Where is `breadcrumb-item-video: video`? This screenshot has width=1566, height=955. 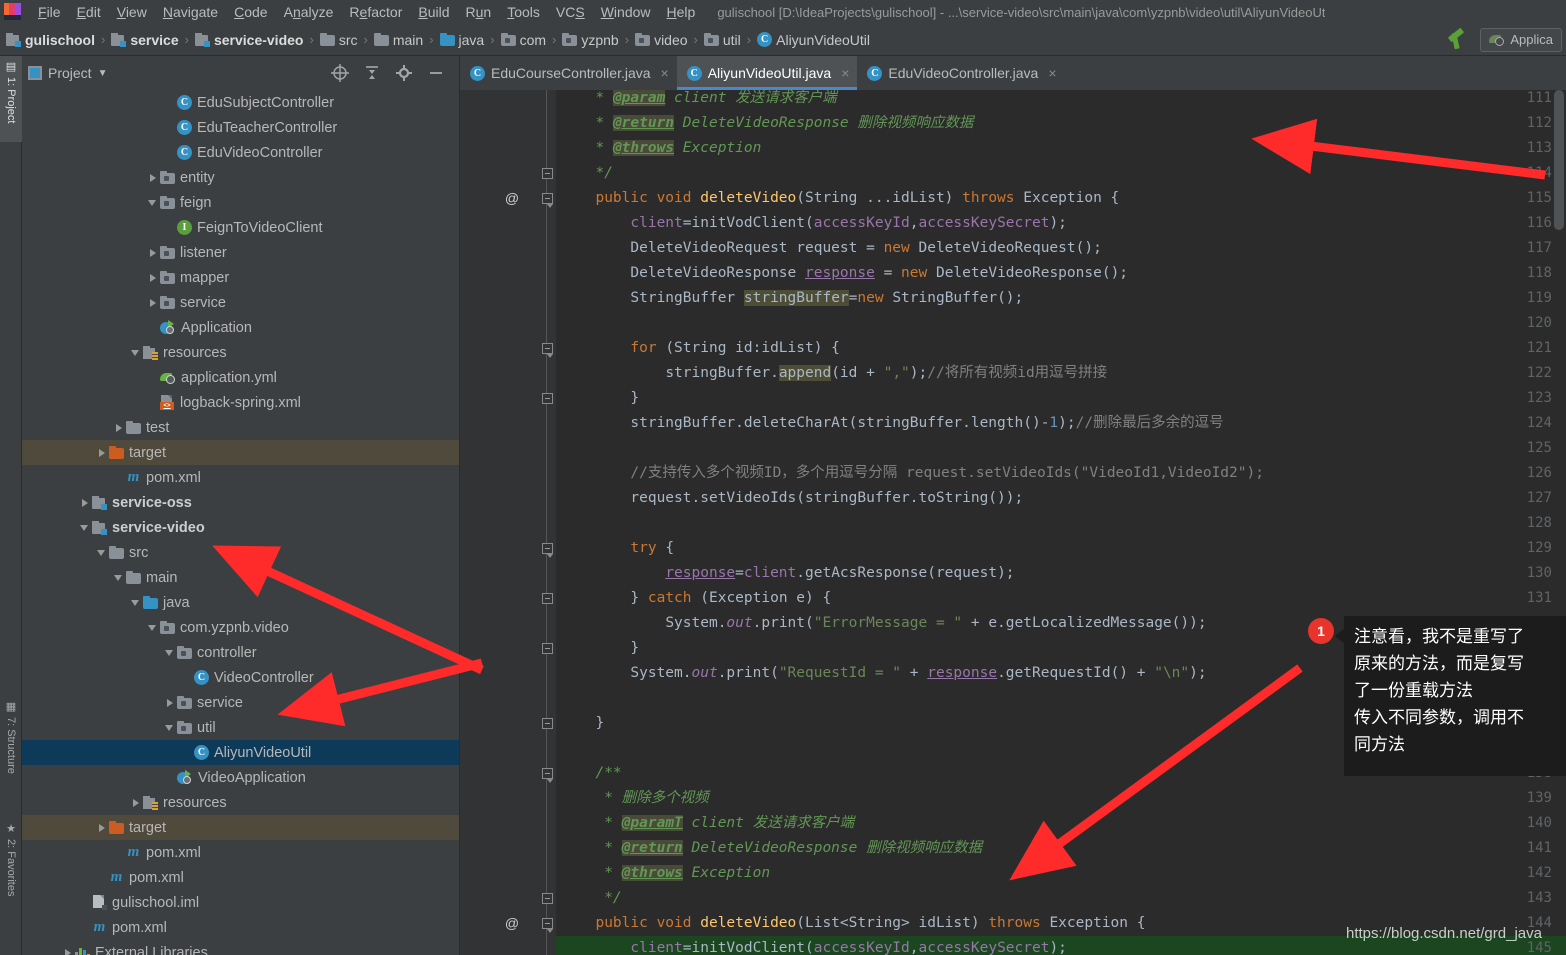 breadcrumb-item-video: video is located at coordinates (661, 40).